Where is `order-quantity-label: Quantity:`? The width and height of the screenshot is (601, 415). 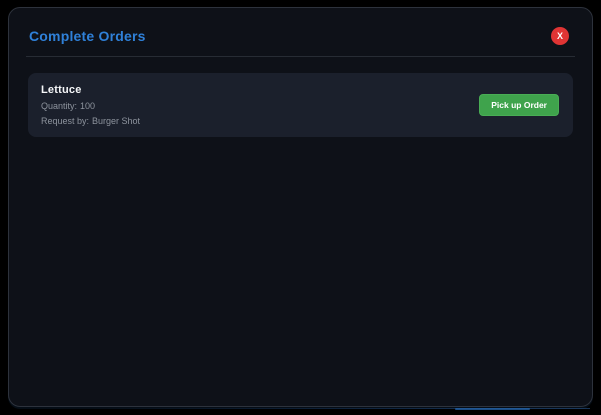 order-quantity-label: Quantity: is located at coordinates (59, 106).